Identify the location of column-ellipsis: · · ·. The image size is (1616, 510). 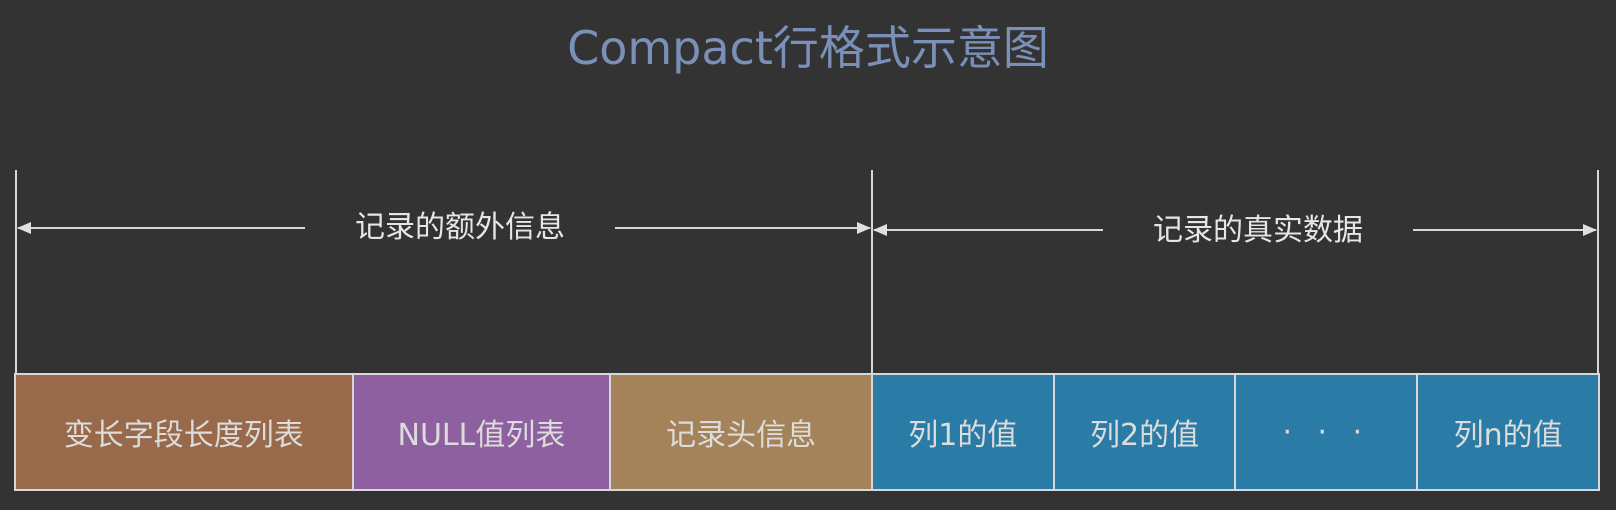
(1326, 432).